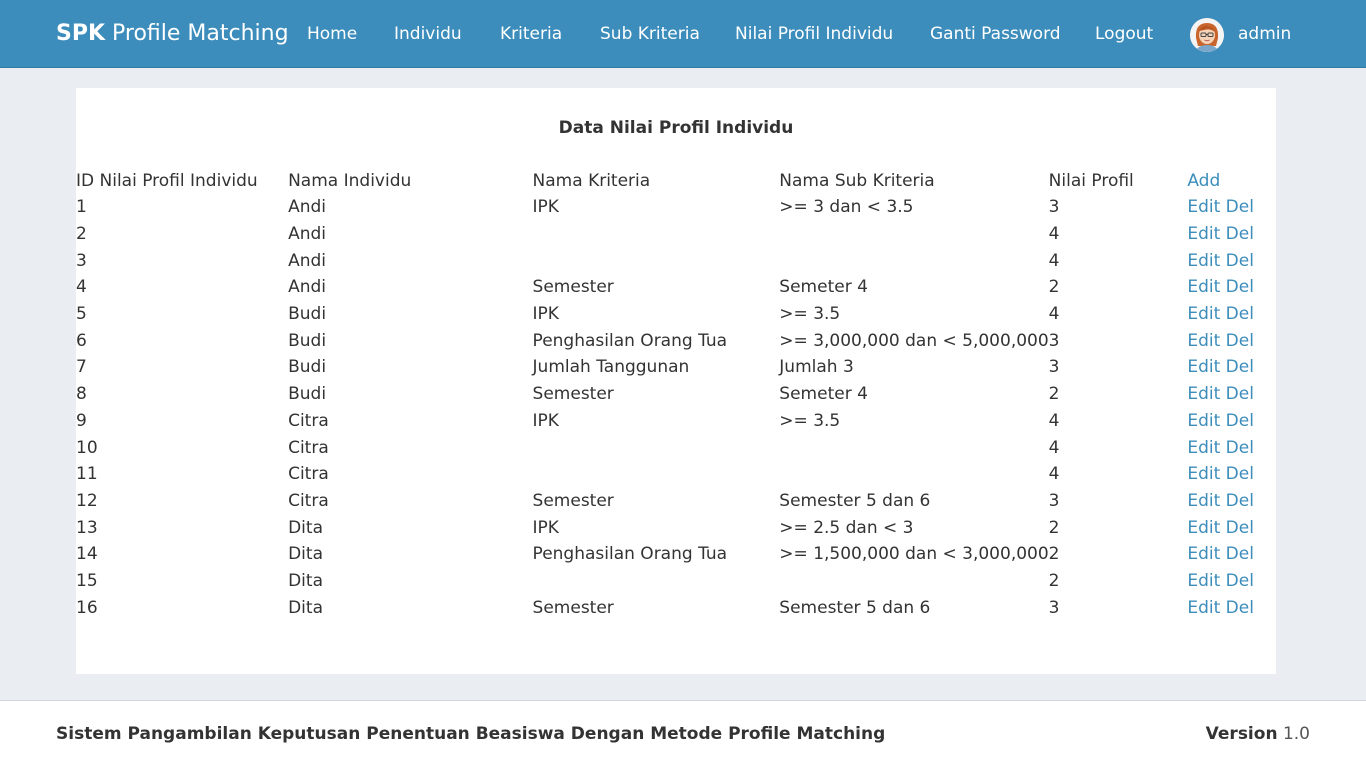 This screenshot has width=1366, height=768. Describe the element at coordinates (172, 34) in the screenshot. I see `brand-logo: SPK Profile Matching` at that location.